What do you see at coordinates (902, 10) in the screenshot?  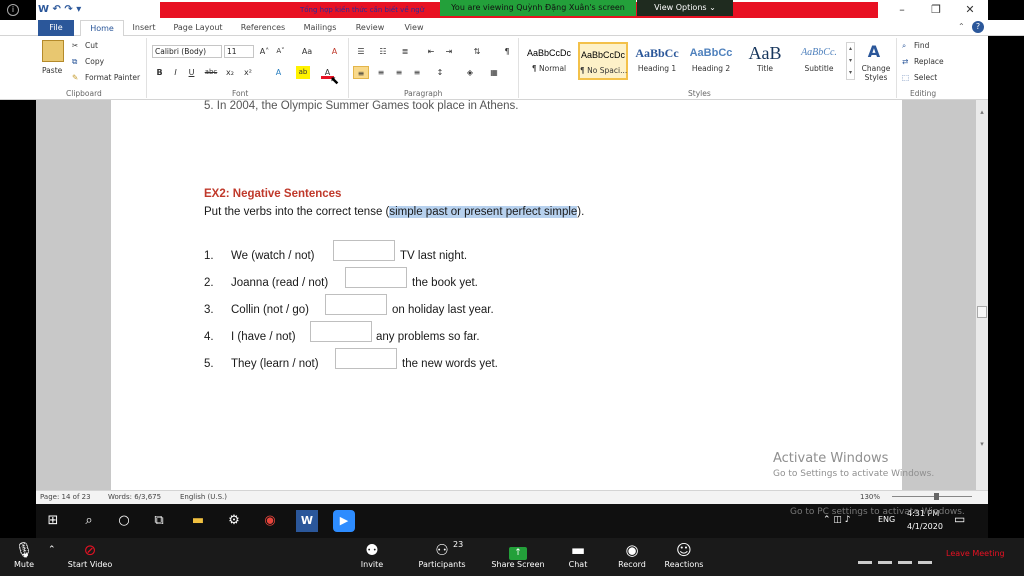 I see `minimize-button: –` at bounding box center [902, 10].